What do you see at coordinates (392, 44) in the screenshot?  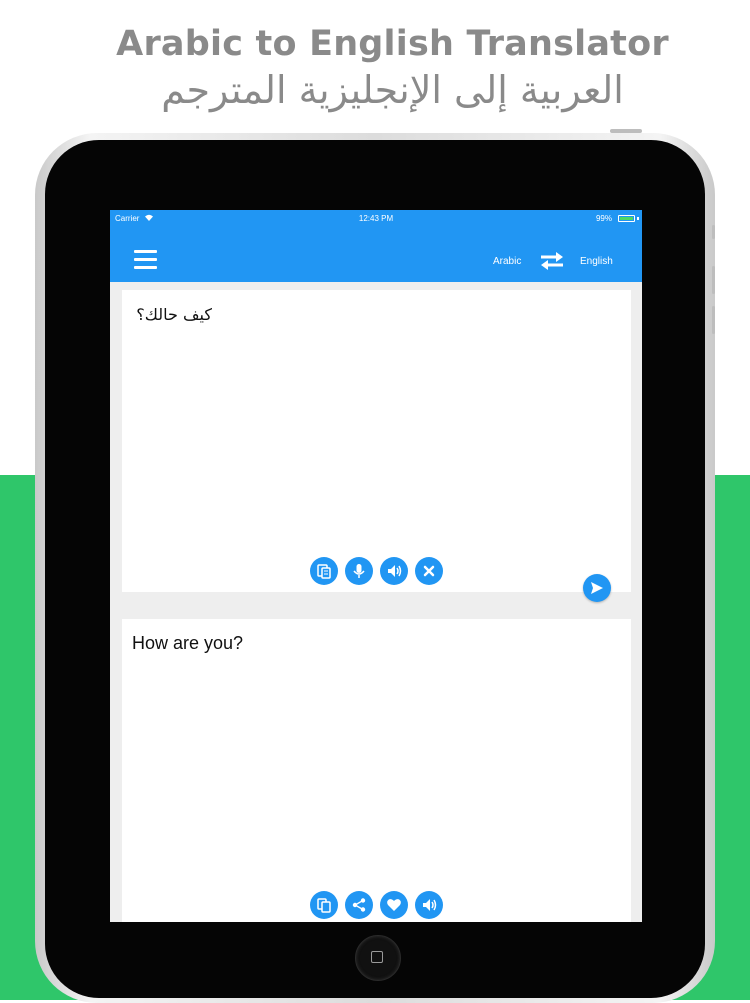 I see `promo-title: Arabic to English Translator` at bounding box center [392, 44].